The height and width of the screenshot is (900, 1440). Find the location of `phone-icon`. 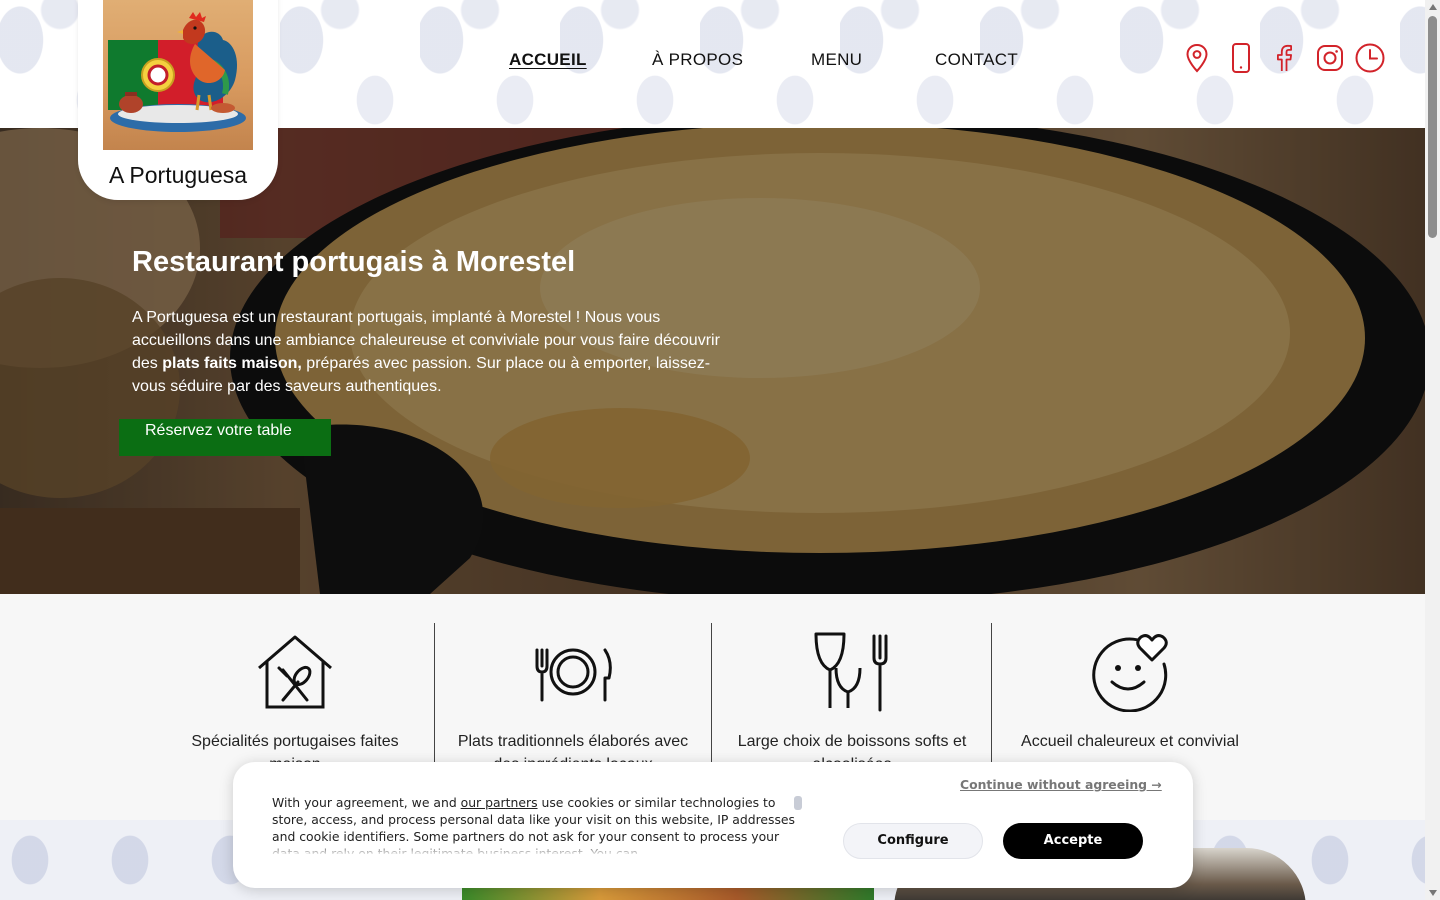

phone-icon is located at coordinates (1241, 58).